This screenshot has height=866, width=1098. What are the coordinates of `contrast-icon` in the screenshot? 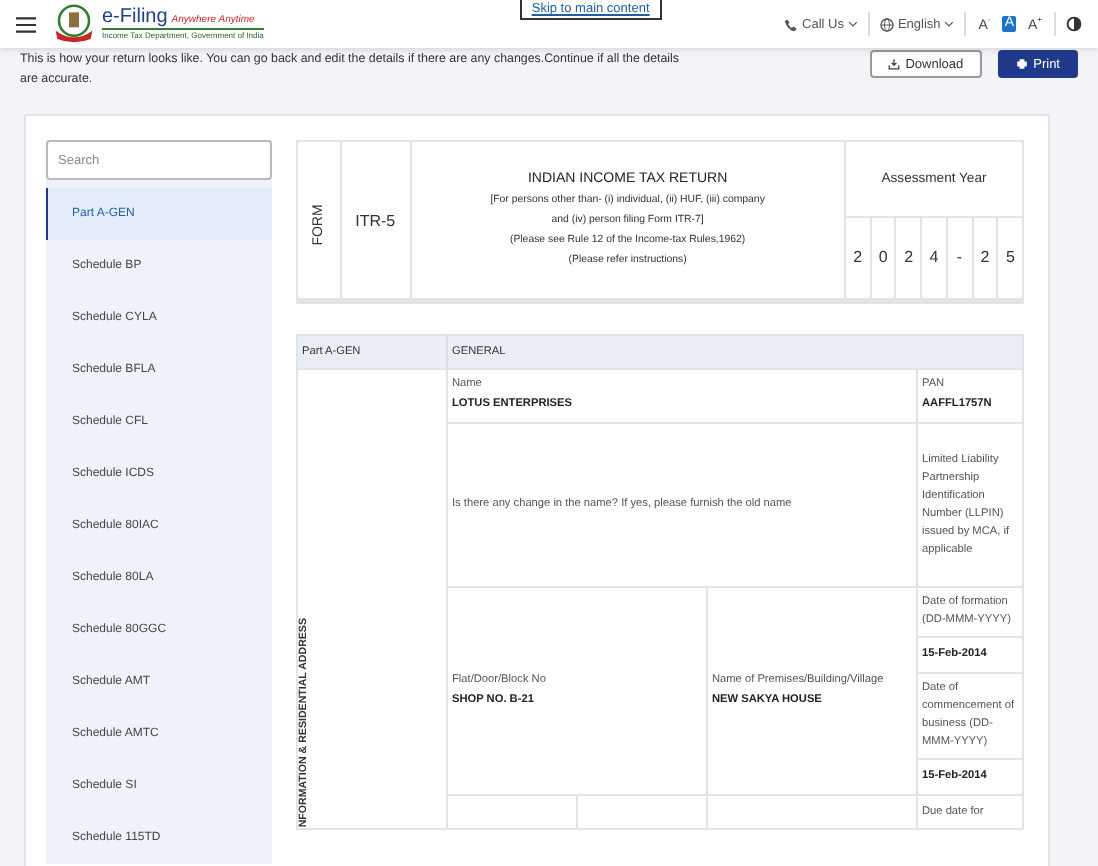 It's located at (1074, 24).